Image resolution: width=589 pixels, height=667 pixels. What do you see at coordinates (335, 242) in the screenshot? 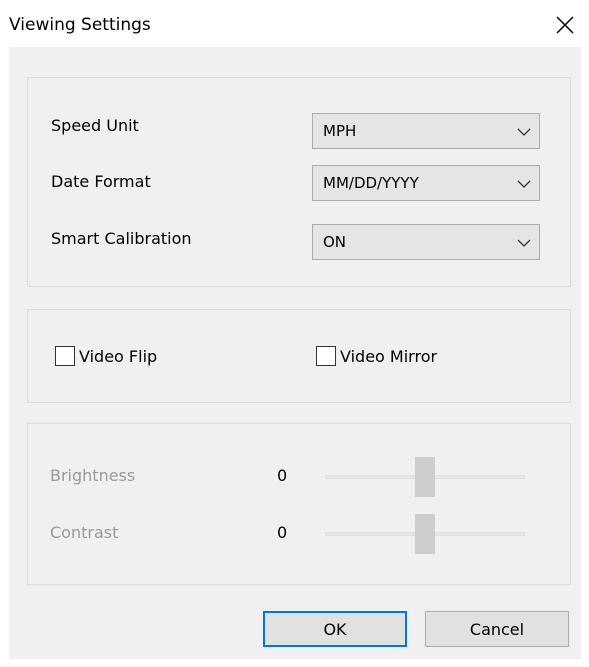
I see `smart-calibration-value: ON` at bounding box center [335, 242].